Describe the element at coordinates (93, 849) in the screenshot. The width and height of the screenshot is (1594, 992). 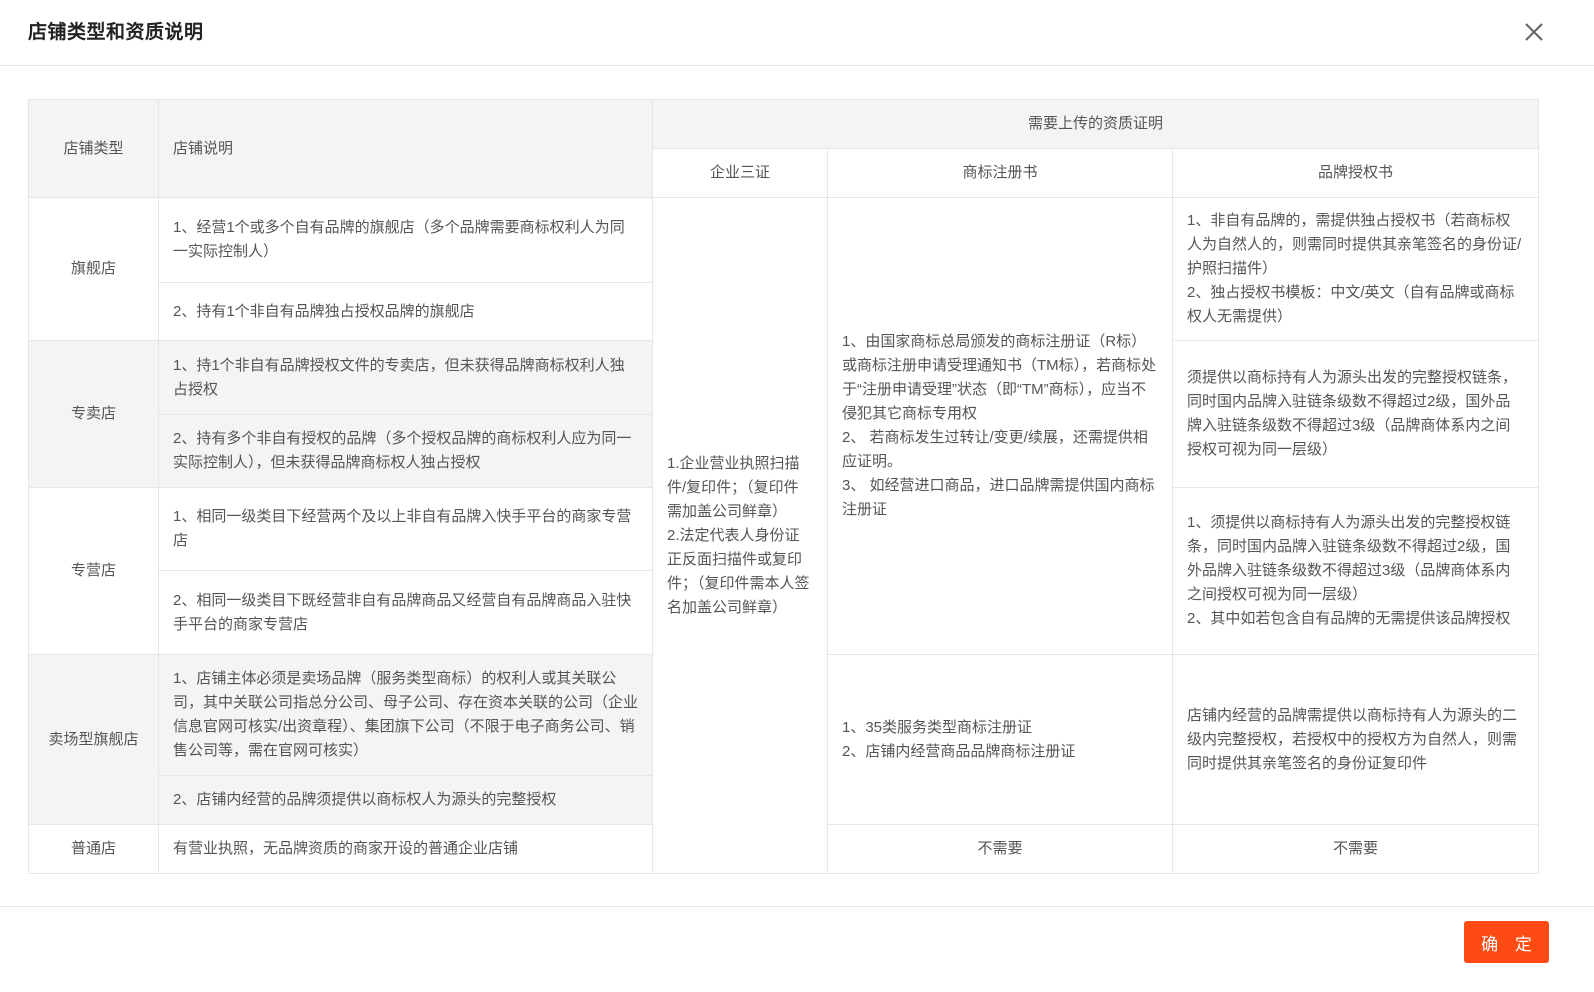
I see `shop-type-ordinary: 普通店` at that location.